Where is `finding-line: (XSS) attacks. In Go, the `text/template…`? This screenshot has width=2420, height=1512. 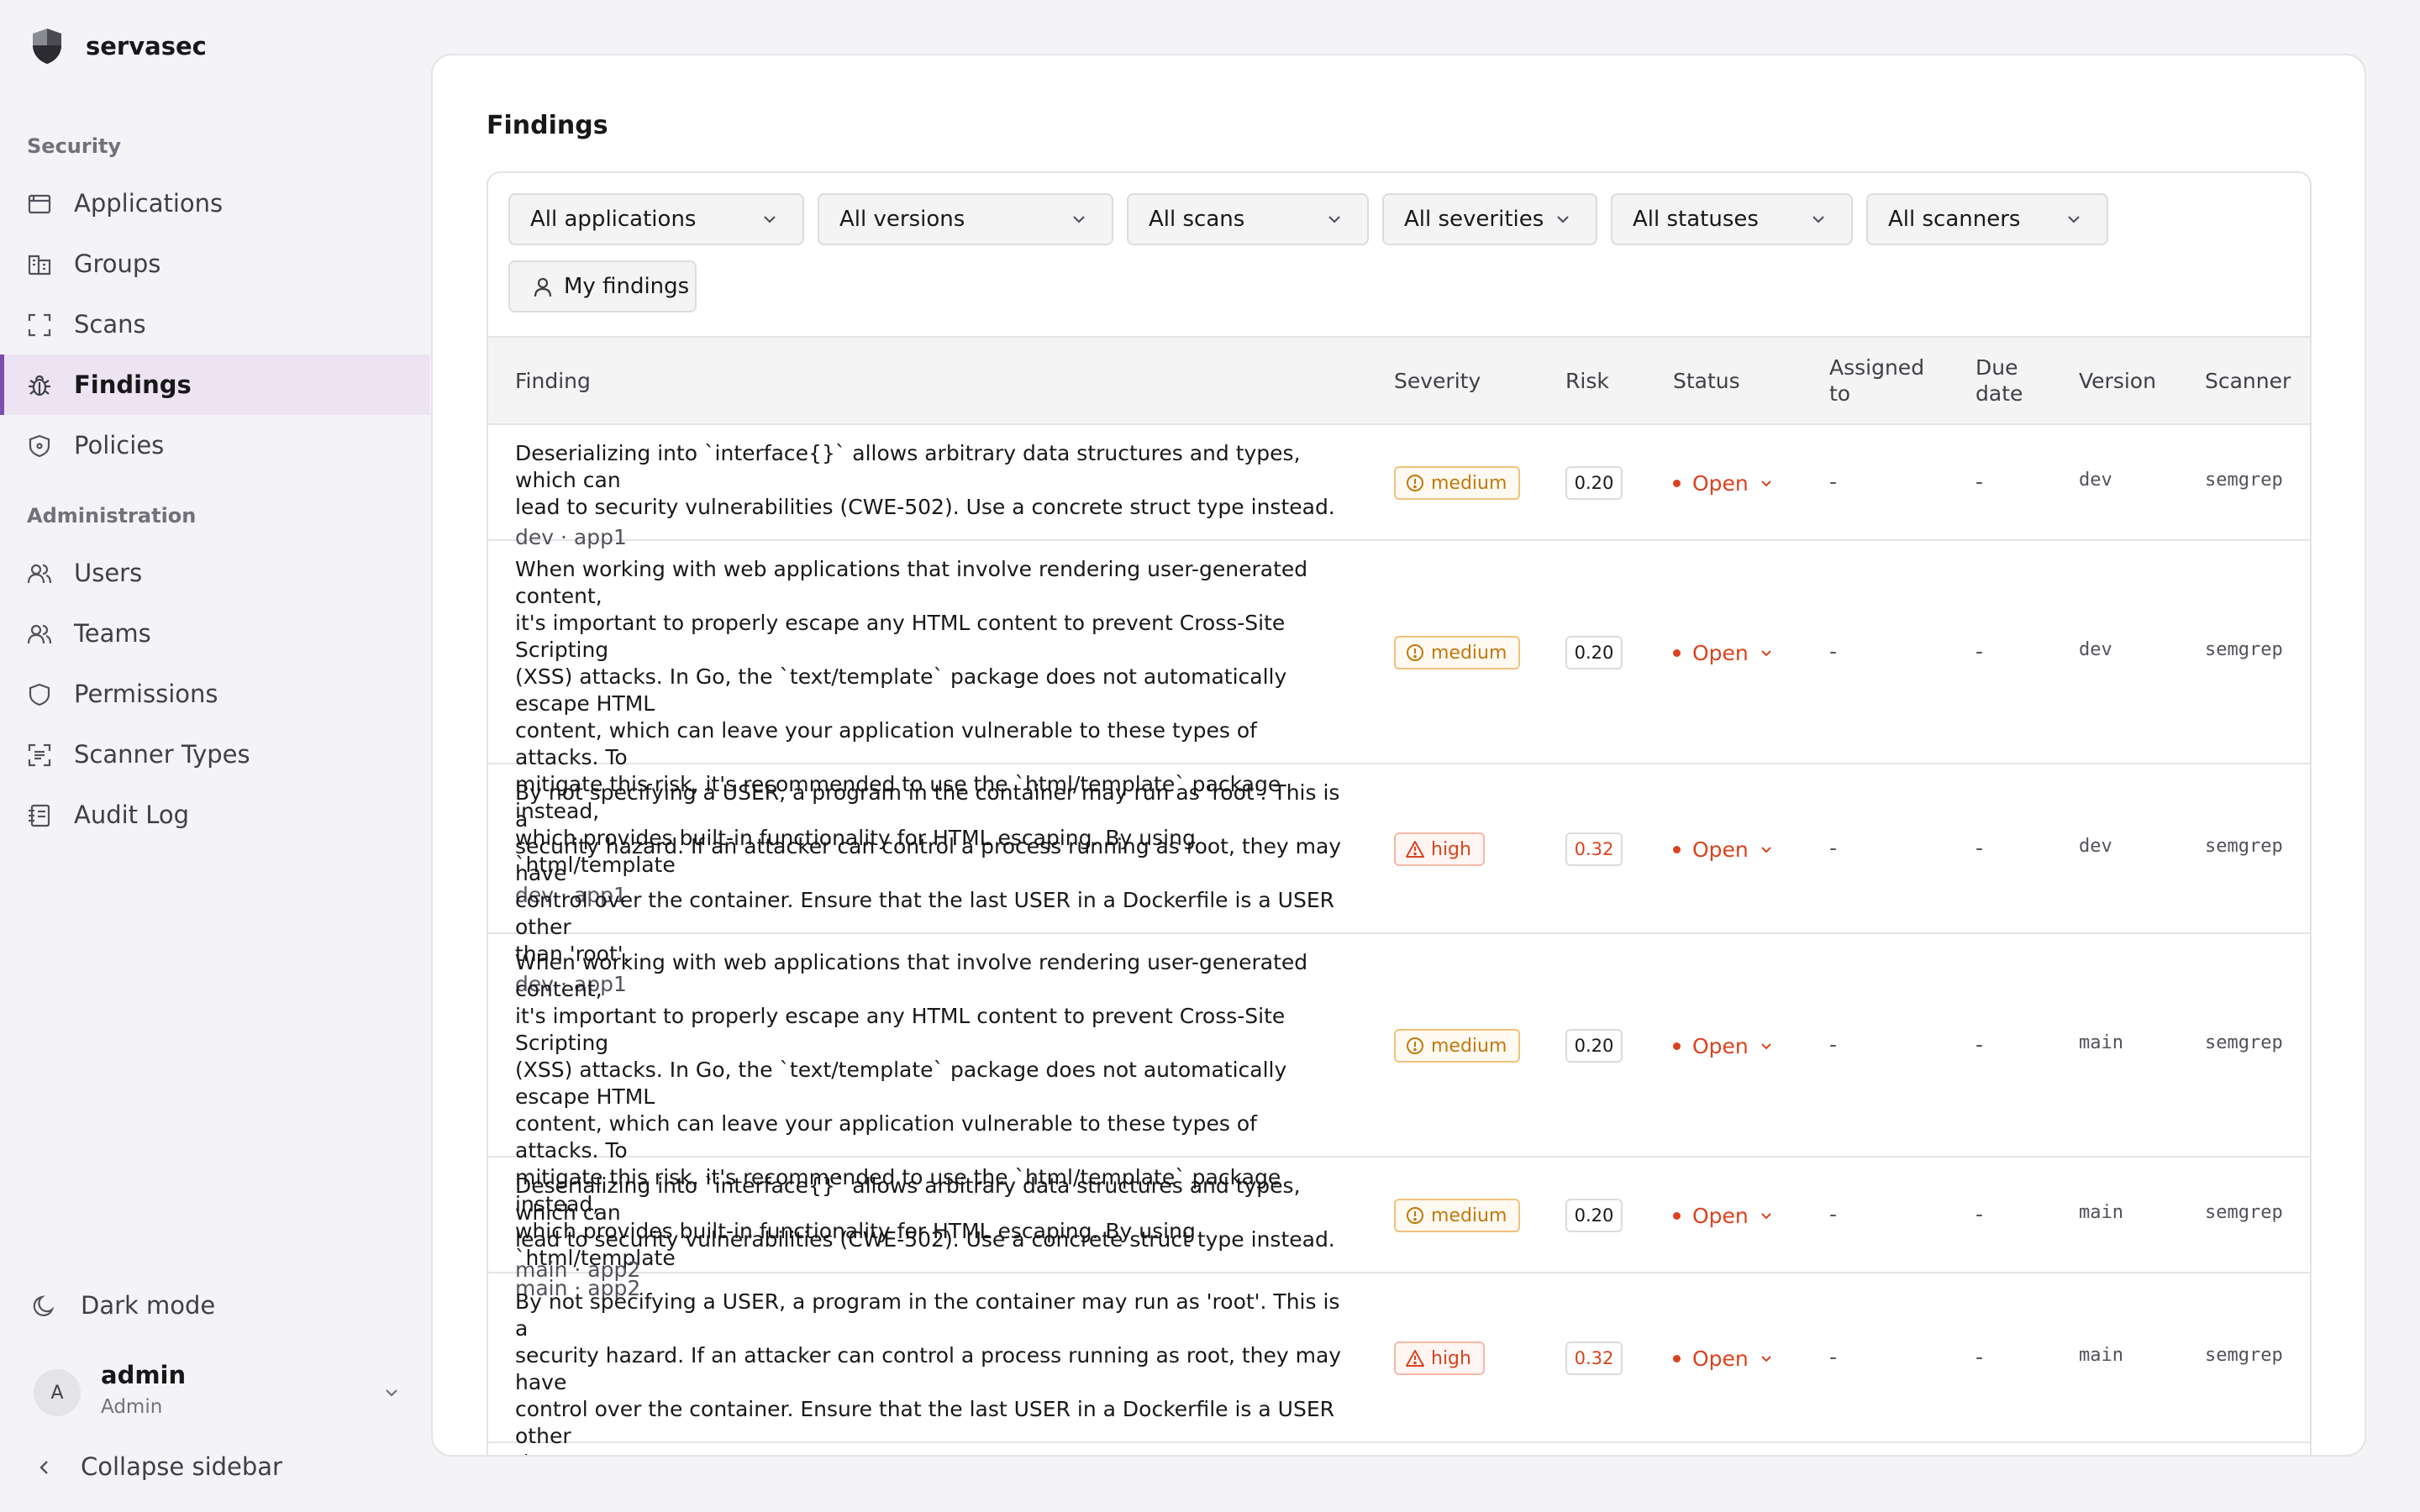
finding-line: (XSS) attacks. In Go, the `text/template… is located at coordinates (901, 1083).